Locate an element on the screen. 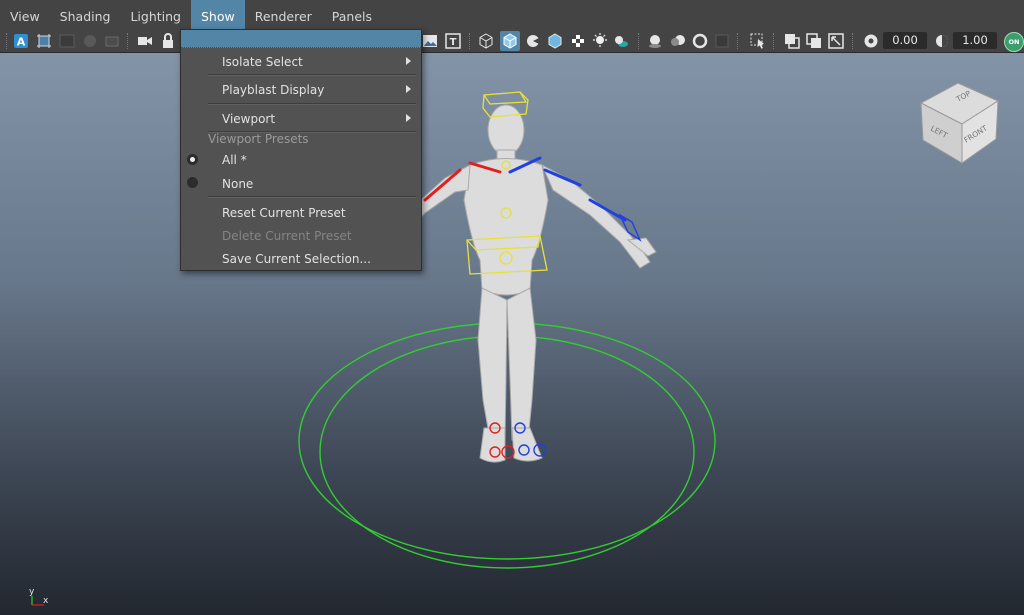 Image resolution: width=1024 pixels, height=615 pixels. select-camera-icon: A is located at coordinates (21, 41).